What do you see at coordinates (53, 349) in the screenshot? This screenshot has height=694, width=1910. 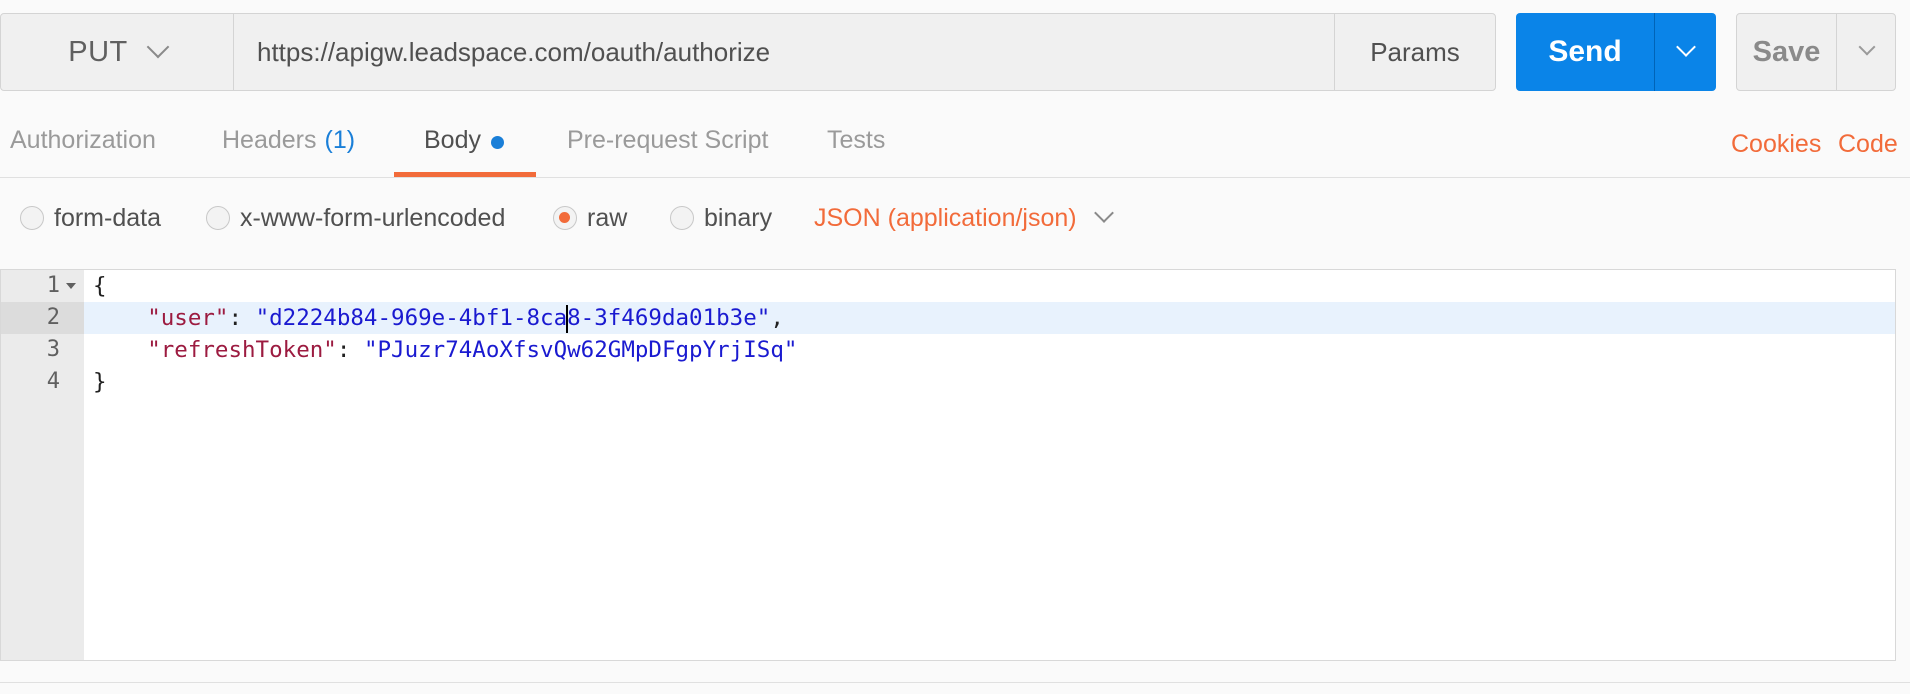 I see `line-number: 3` at bounding box center [53, 349].